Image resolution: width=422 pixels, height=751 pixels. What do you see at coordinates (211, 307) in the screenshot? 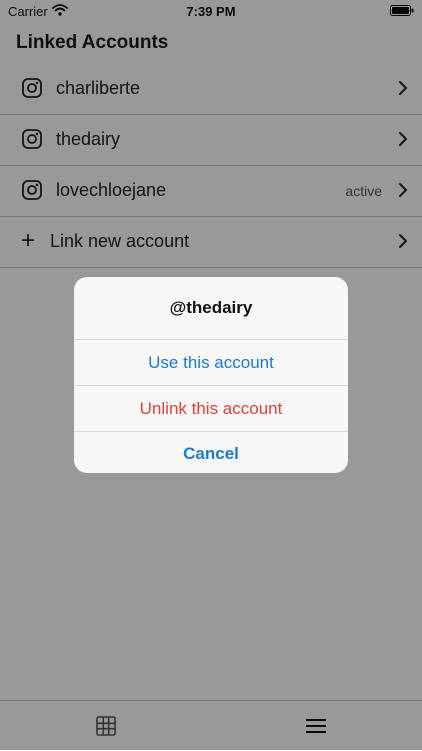
I see `alert-title: @thedairy` at bounding box center [211, 307].